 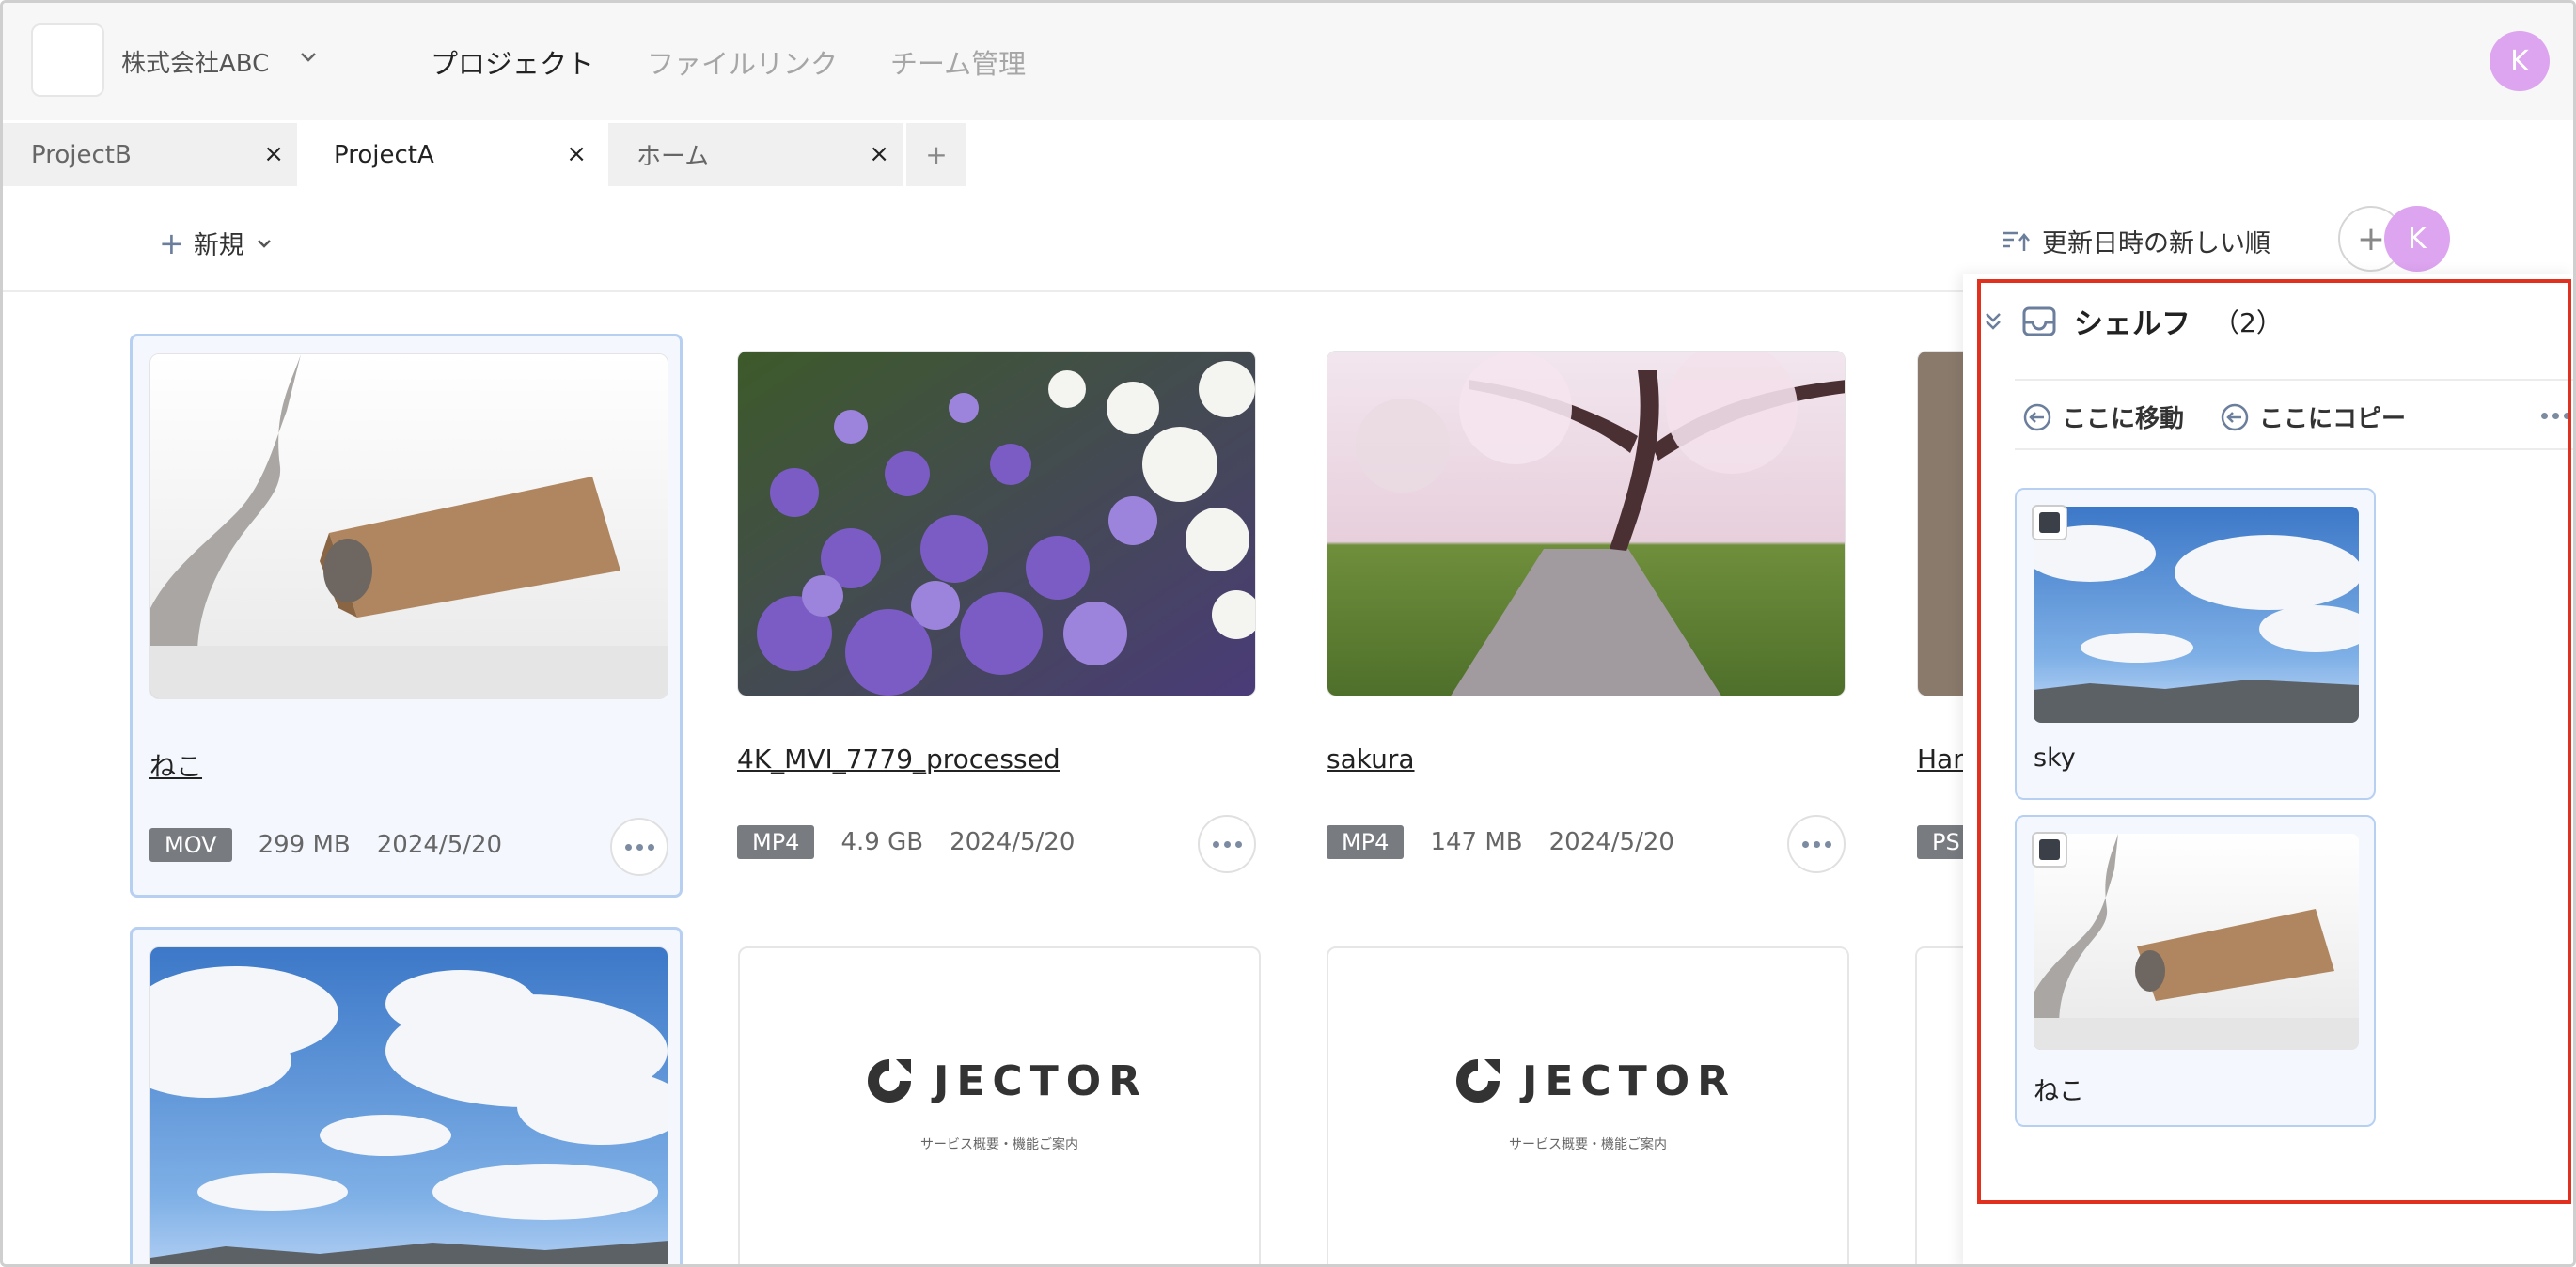 I want to click on org-logo, so click(x=67, y=60).